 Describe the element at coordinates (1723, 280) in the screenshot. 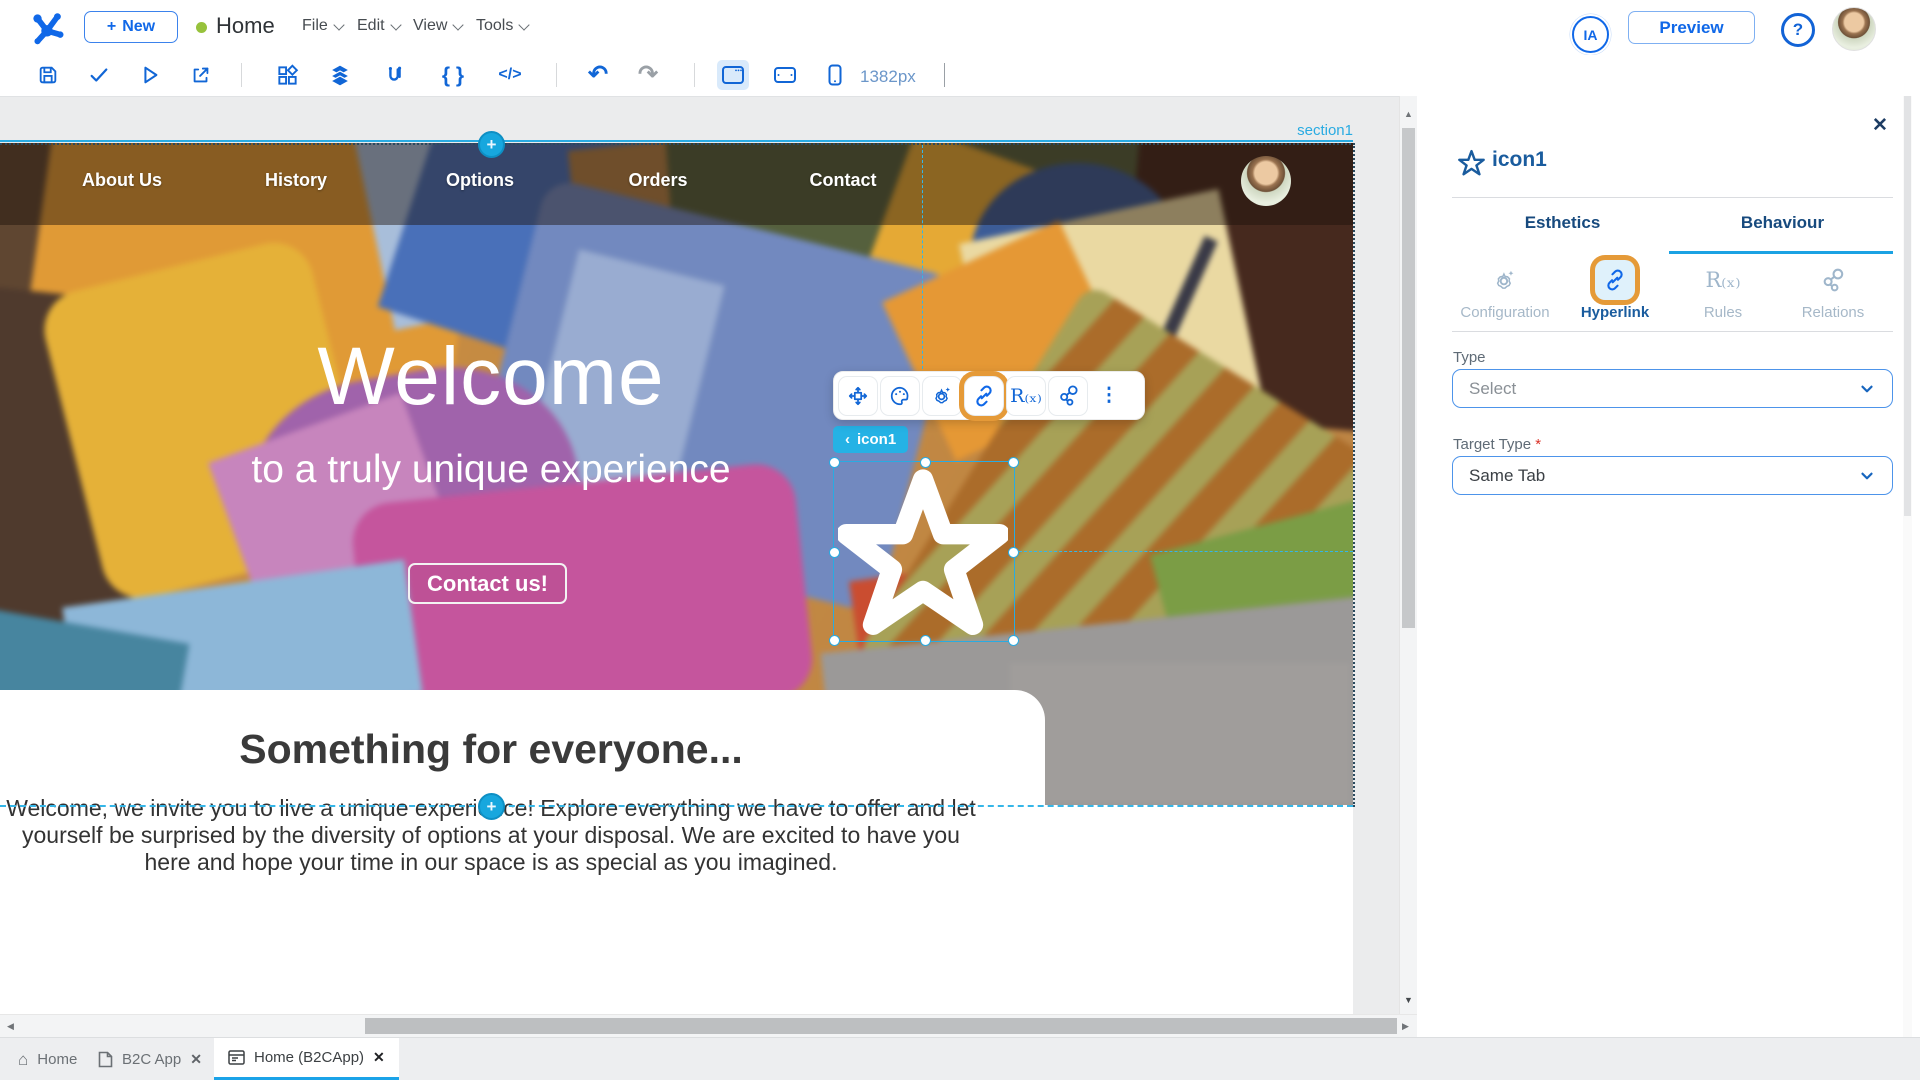

I see `rules-icon: R₍ₓ₎` at that location.